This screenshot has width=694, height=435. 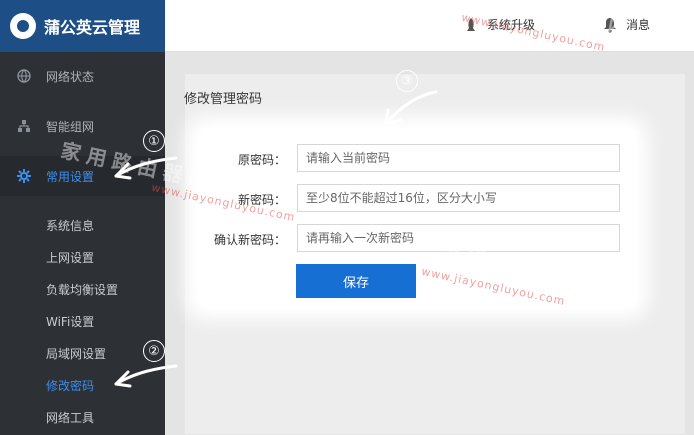 What do you see at coordinates (24, 76) in the screenshot?
I see `globe-icon` at bounding box center [24, 76].